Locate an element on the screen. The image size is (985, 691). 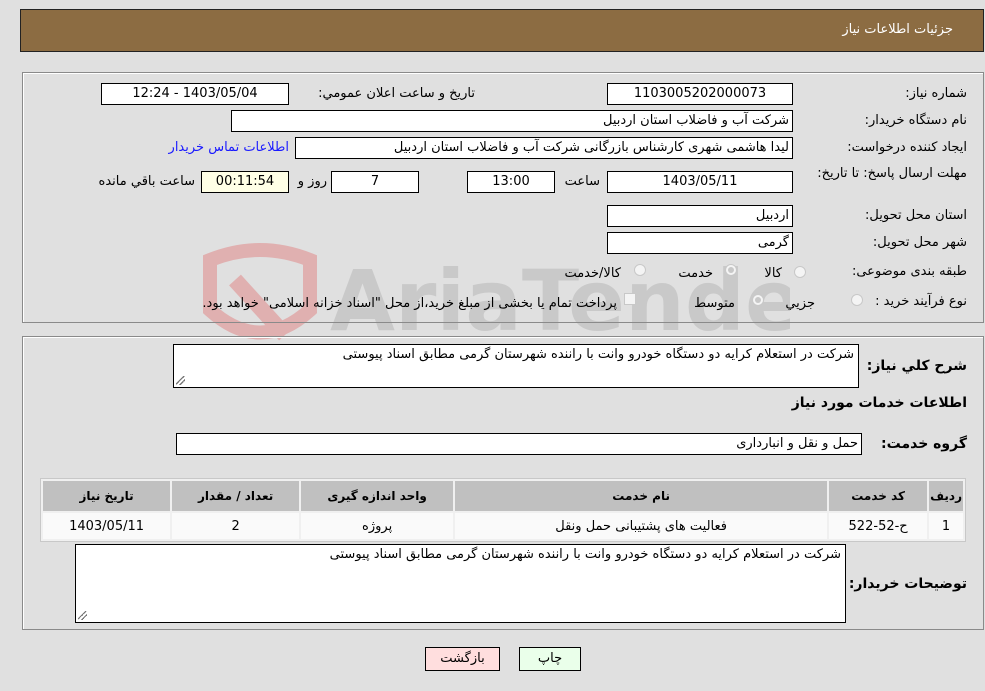
cell-service-name: فعالیت های پشتیبانی حمل ونقل is located at coordinates (641, 526).